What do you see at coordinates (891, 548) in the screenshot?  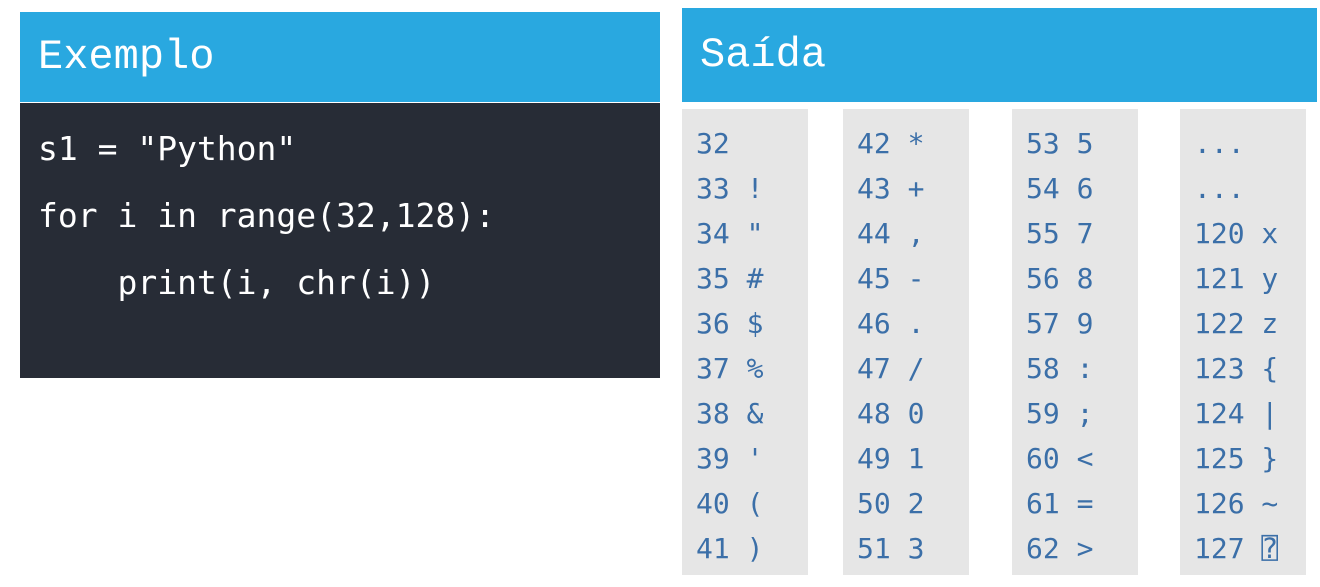 I see `output-line: 51 3` at bounding box center [891, 548].